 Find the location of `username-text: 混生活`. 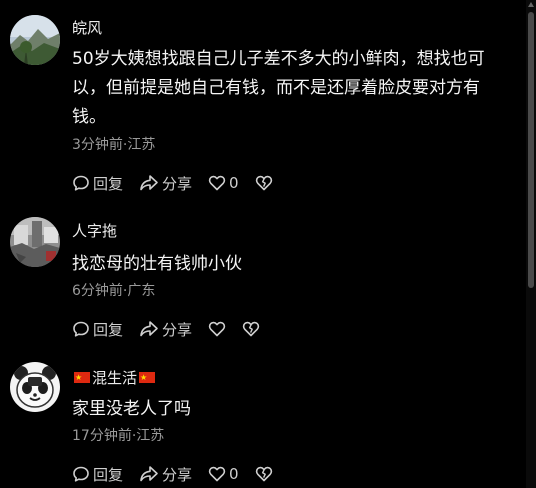

username-text: 混生活 is located at coordinates (115, 378).